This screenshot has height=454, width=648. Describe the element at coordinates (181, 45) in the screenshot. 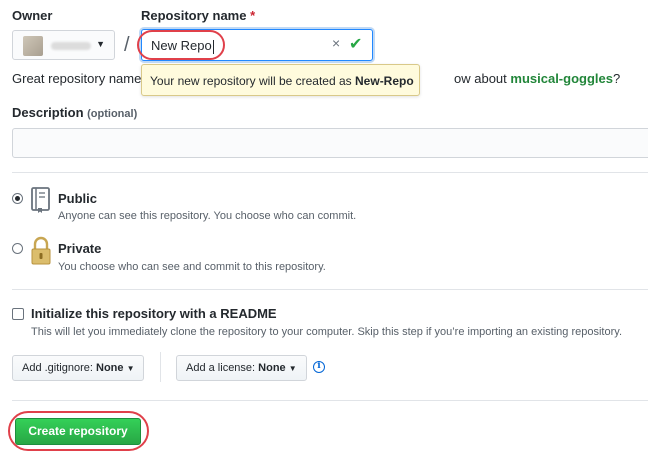

I see `highlight-annotation-repo-name` at that location.